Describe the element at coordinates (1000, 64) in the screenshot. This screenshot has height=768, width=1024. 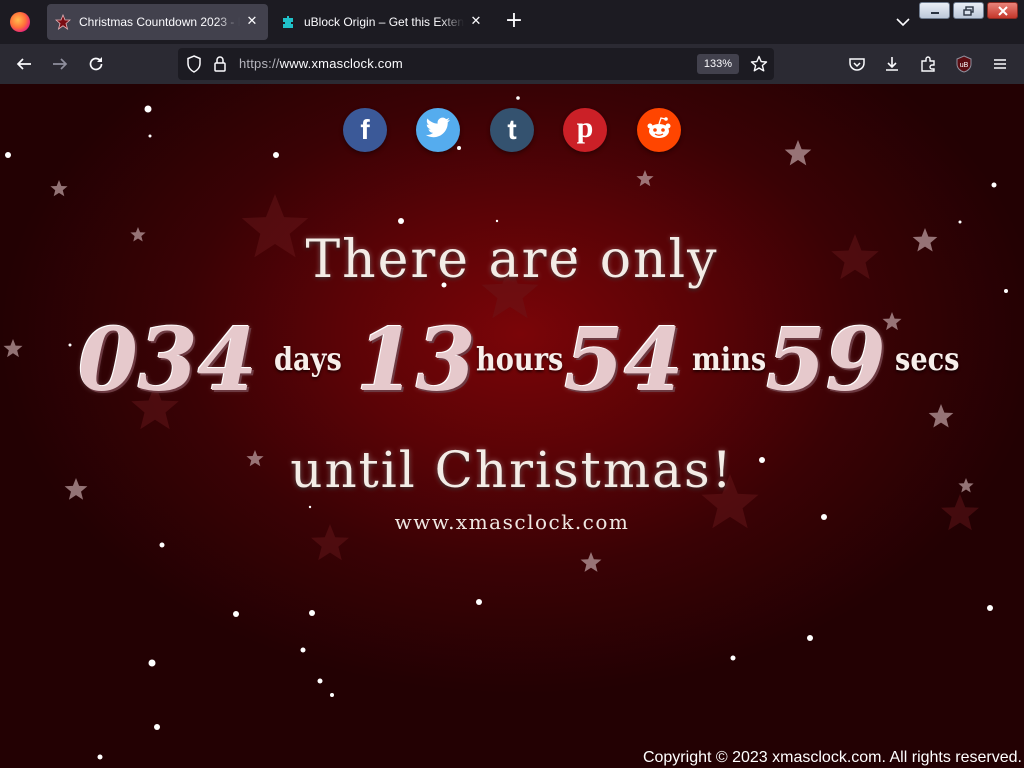
I see `hamburger-menu-icon` at that location.